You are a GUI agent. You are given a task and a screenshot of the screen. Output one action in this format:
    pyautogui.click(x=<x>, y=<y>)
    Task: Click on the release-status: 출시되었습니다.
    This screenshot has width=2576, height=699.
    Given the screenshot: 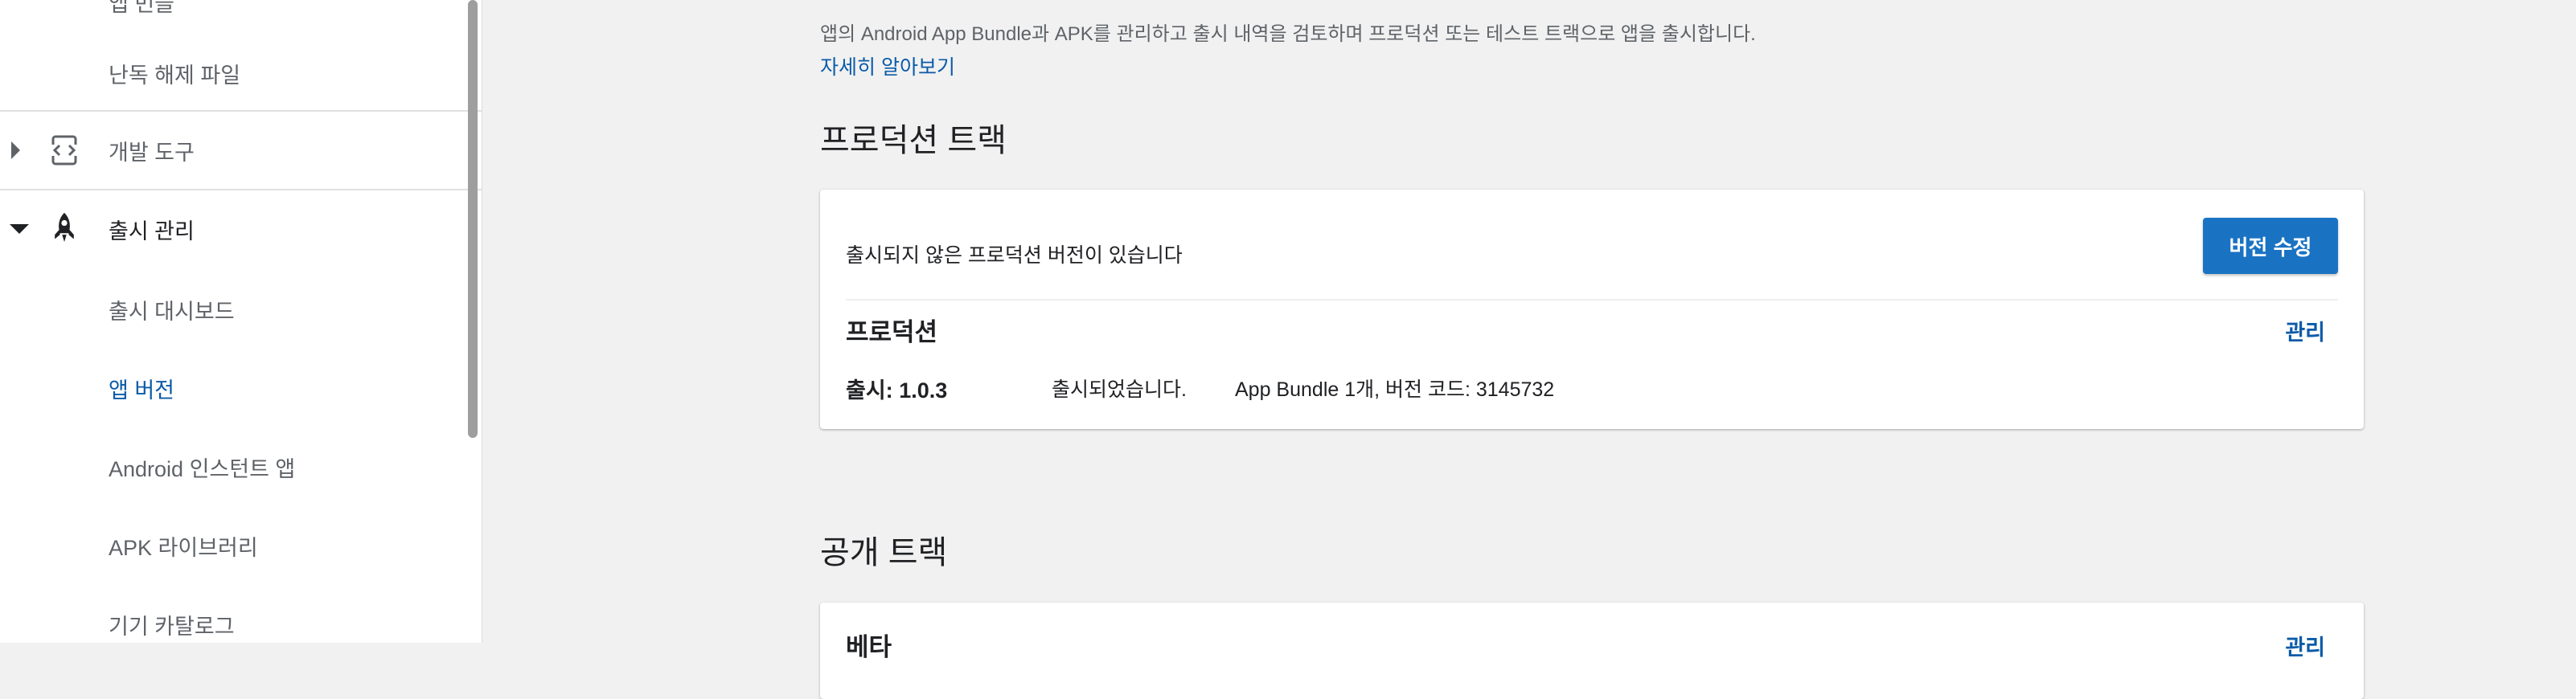 What is the action you would take?
    pyautogui.click(x=1119, y=390)
    